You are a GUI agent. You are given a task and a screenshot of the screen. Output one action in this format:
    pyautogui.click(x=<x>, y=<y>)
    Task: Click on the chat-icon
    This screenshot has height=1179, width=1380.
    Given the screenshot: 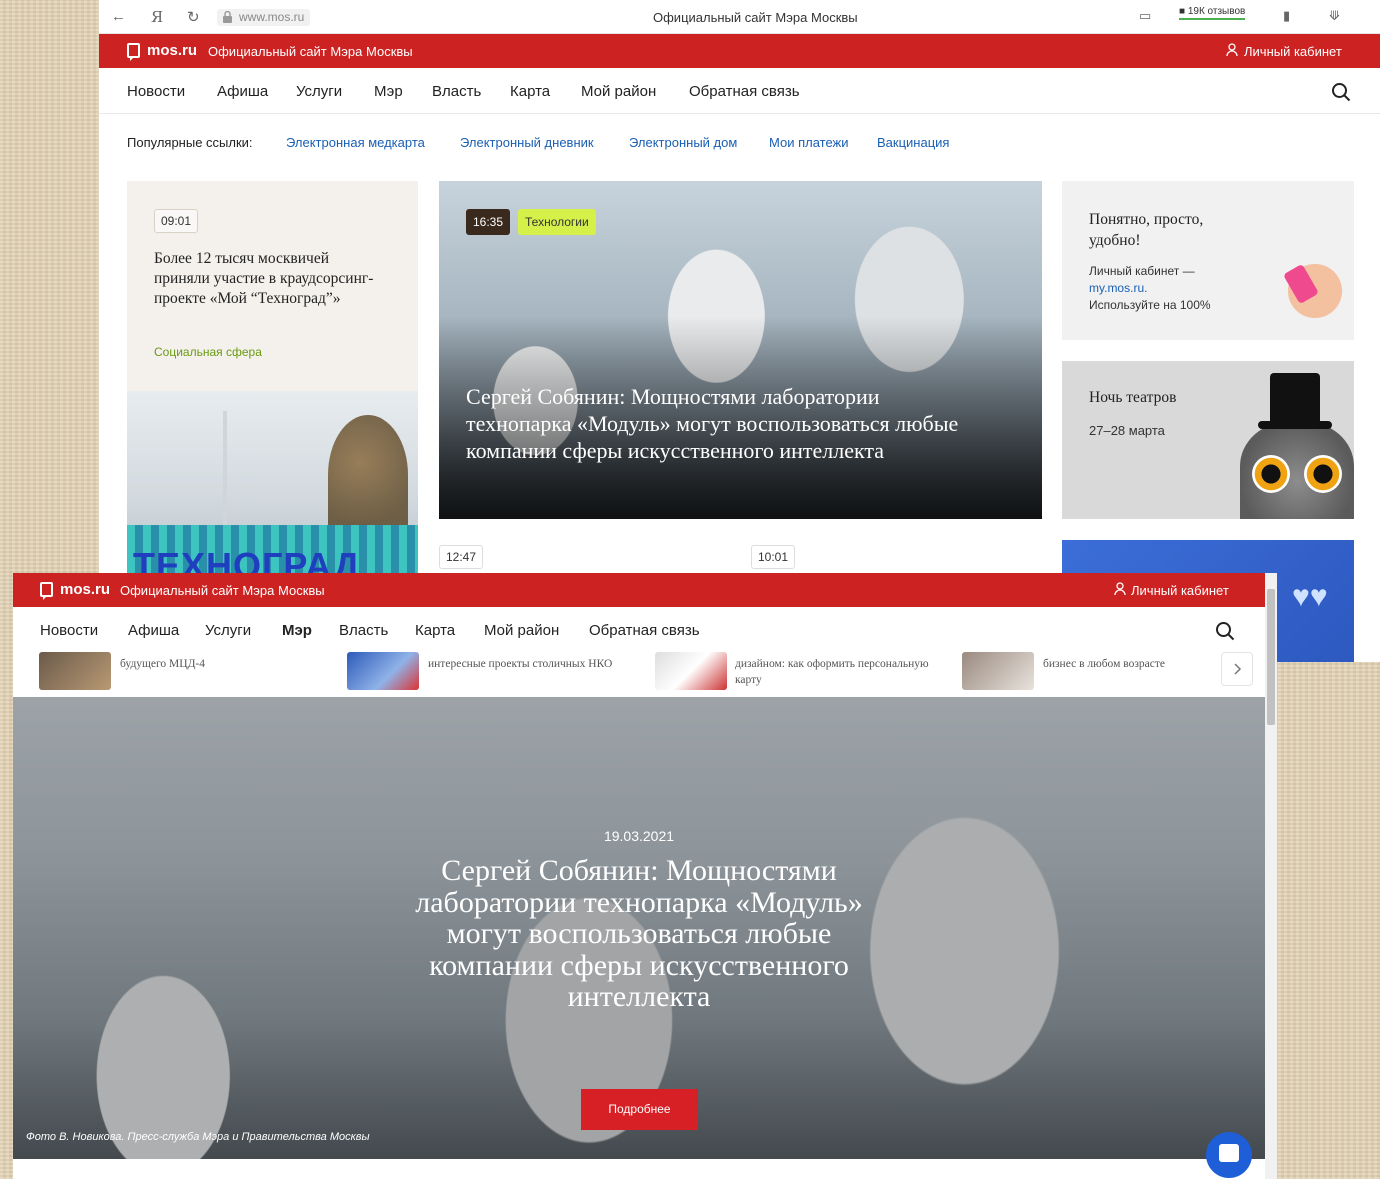 What is the action you would take?
    pyautogui.click(x=1229, y=1155)
    